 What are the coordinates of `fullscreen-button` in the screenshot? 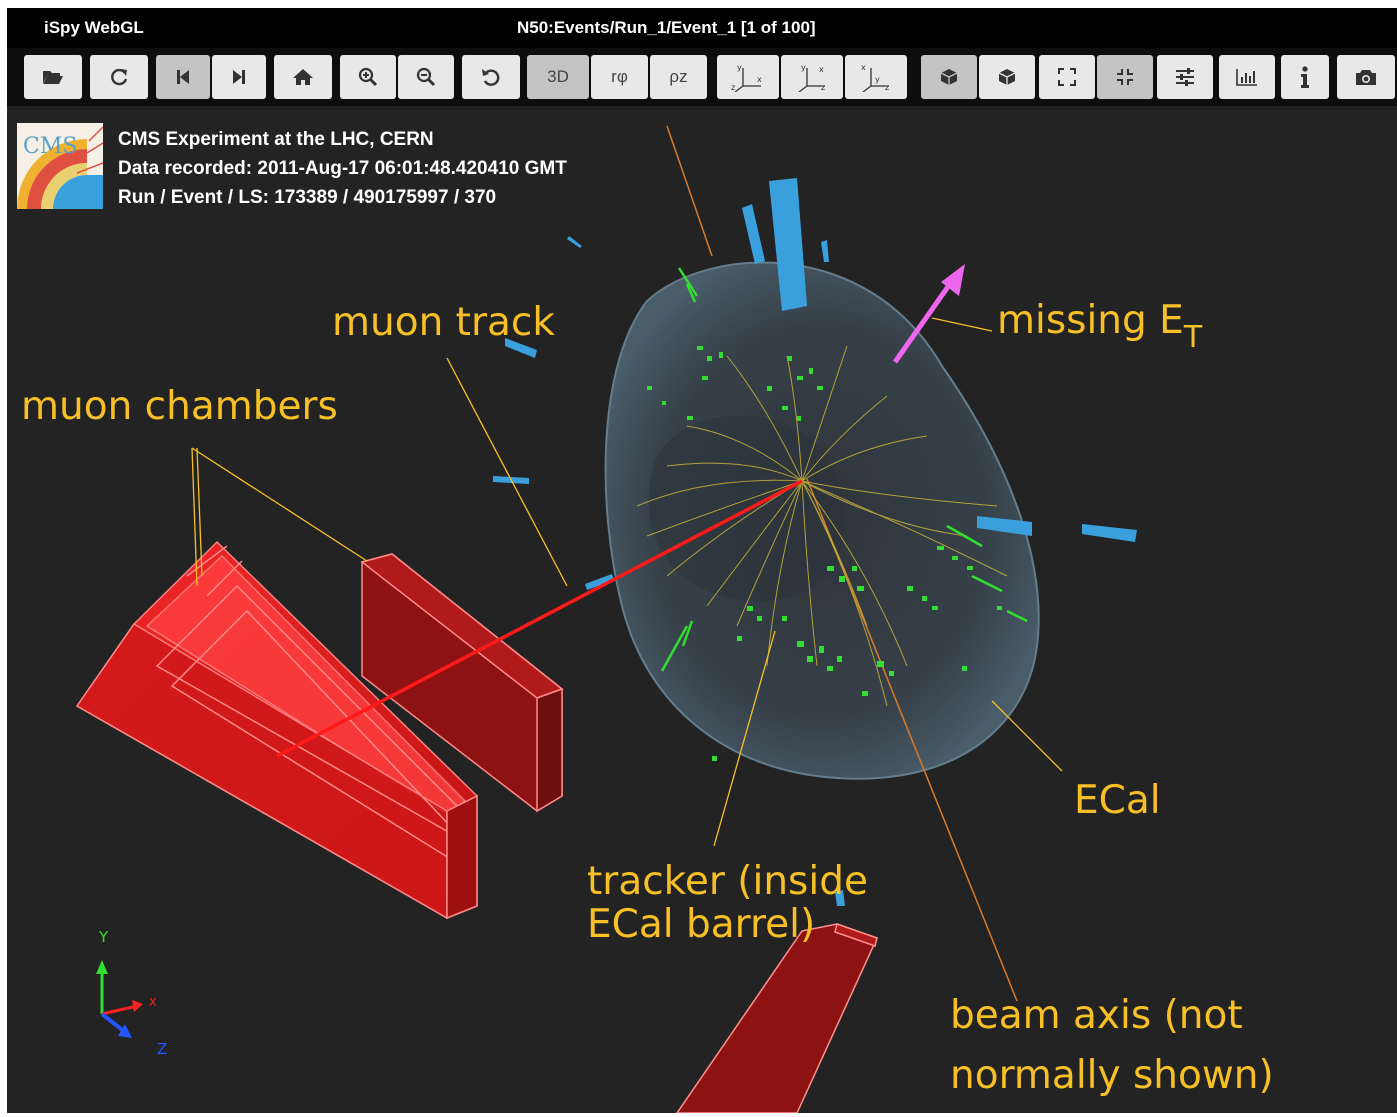 It's located at (1067, 77).